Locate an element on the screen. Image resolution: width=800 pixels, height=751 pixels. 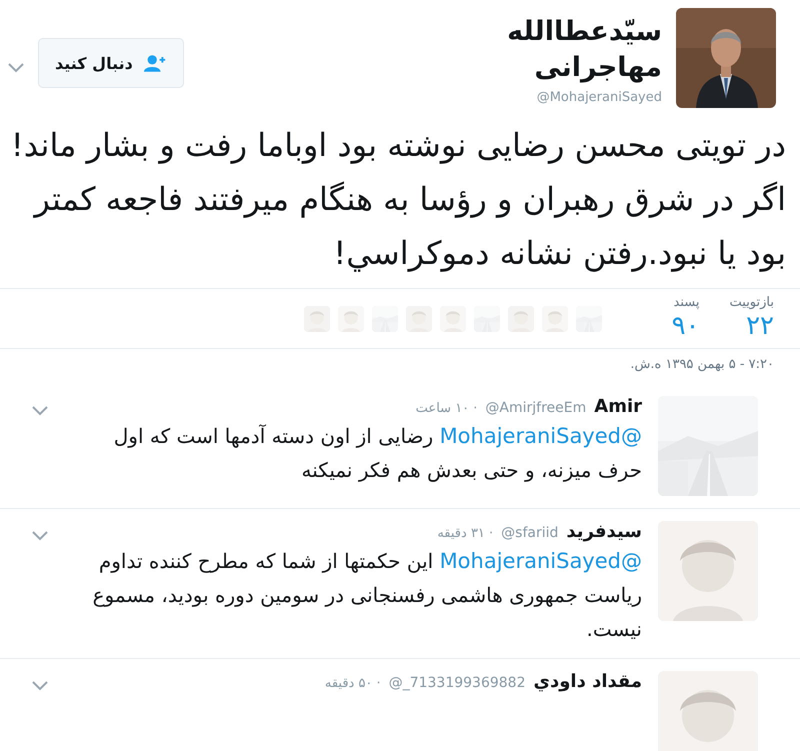
stat-label: بازتوییت is located at coordinates (752, 302).